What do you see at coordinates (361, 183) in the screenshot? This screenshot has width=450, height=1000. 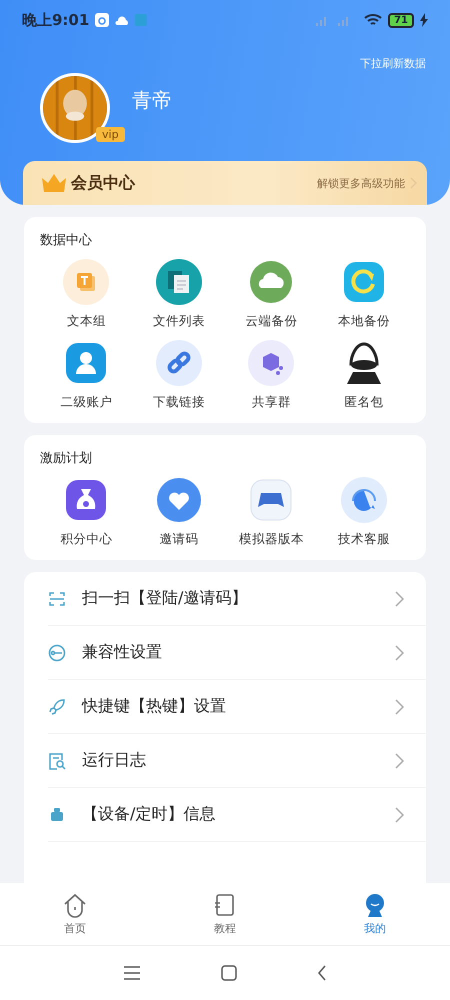 I see `vip-center-subtitle: 解锁更多高级功能` at bounding box center [361, 183].